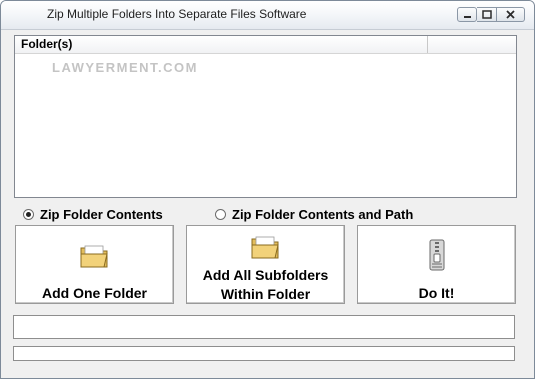 The height and width of the screenshot is (379, 535). What do you see at coordinates (94, 293) in the screenshot?
I see `button-label: Add One Folder` at bounding box center [94, 293].